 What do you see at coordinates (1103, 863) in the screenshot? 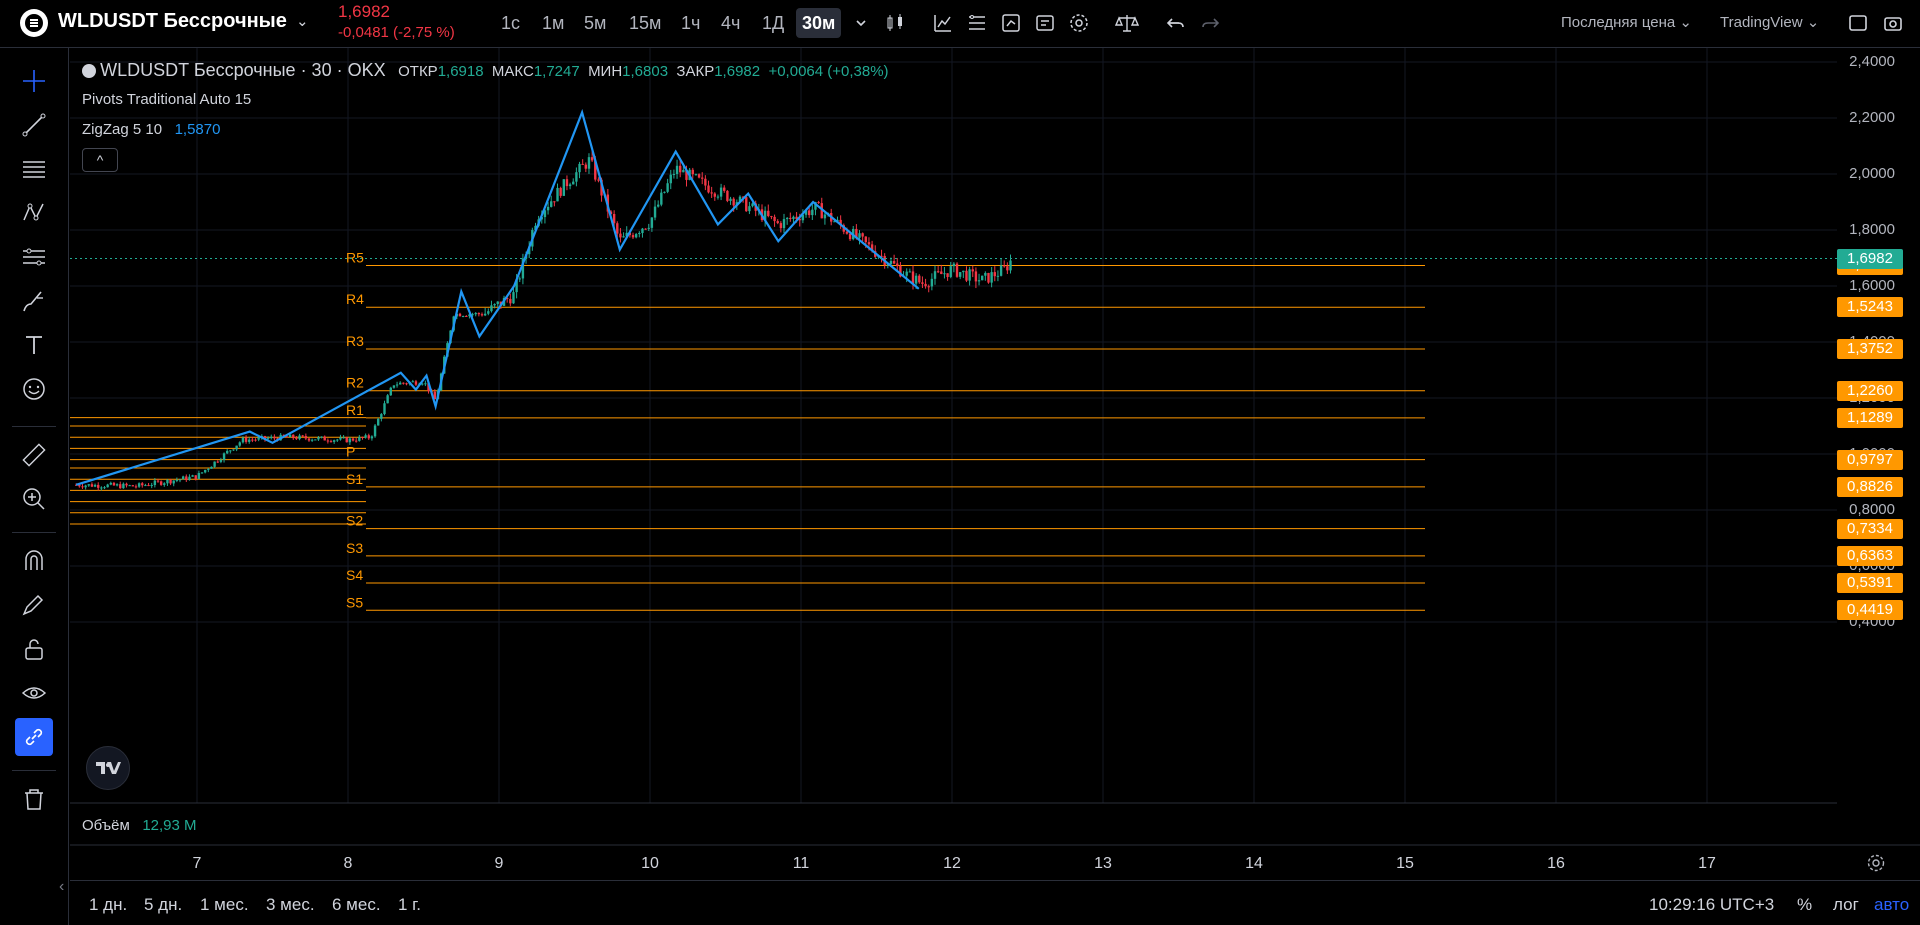
I see `time-axis-label: 13` at bounding box center [1103, 863].